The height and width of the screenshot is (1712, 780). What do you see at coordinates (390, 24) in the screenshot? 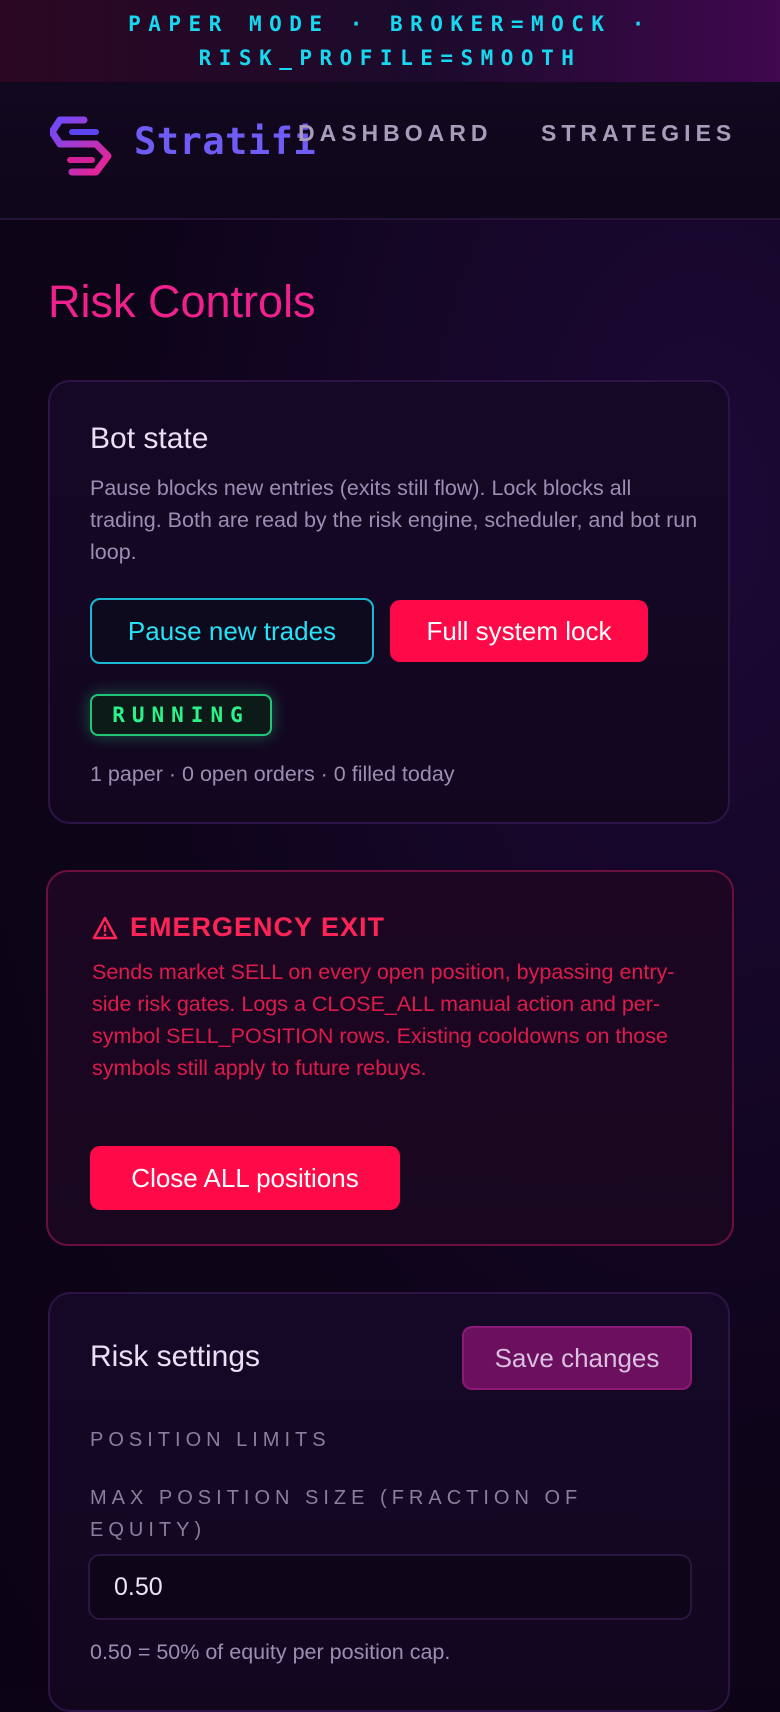
I see `banner-line-1: PAPER MODE · BROKER=MOCK ·` at bounding box center [390, 24].